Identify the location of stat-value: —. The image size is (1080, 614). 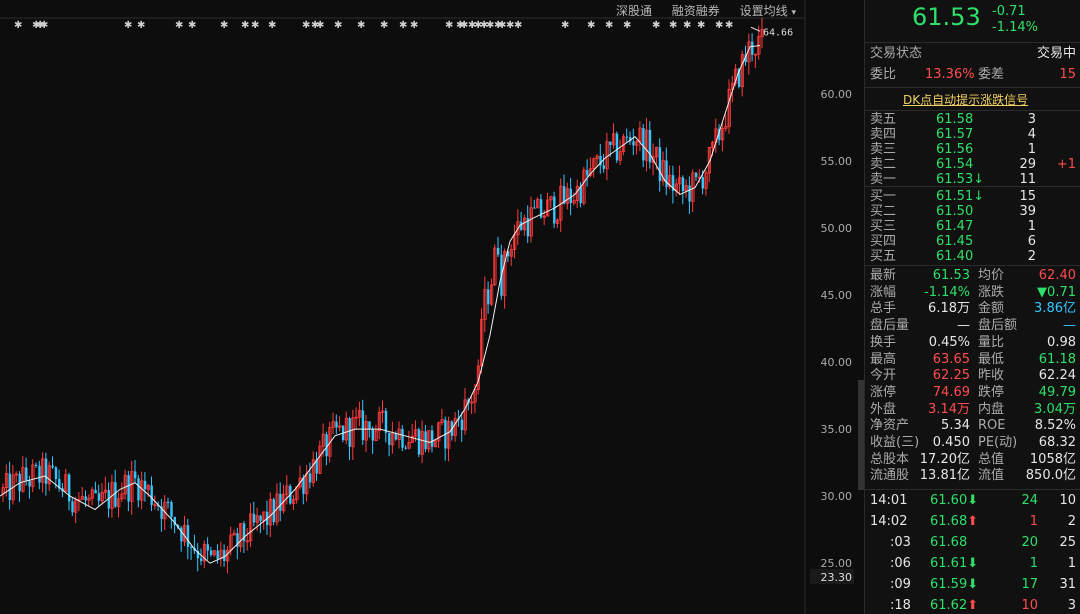
(1069, 326).